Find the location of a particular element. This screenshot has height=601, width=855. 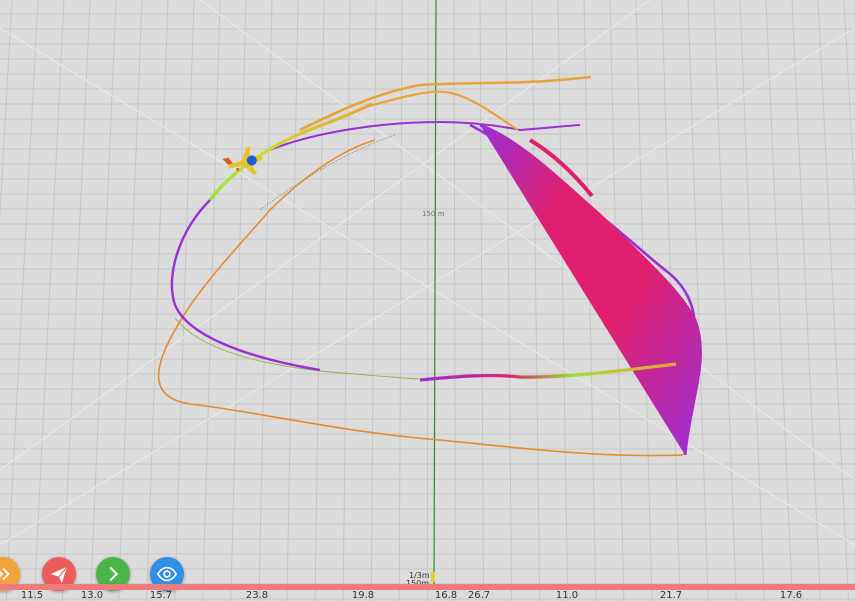

paper-plane-icon is located at coordinates (59, 575).